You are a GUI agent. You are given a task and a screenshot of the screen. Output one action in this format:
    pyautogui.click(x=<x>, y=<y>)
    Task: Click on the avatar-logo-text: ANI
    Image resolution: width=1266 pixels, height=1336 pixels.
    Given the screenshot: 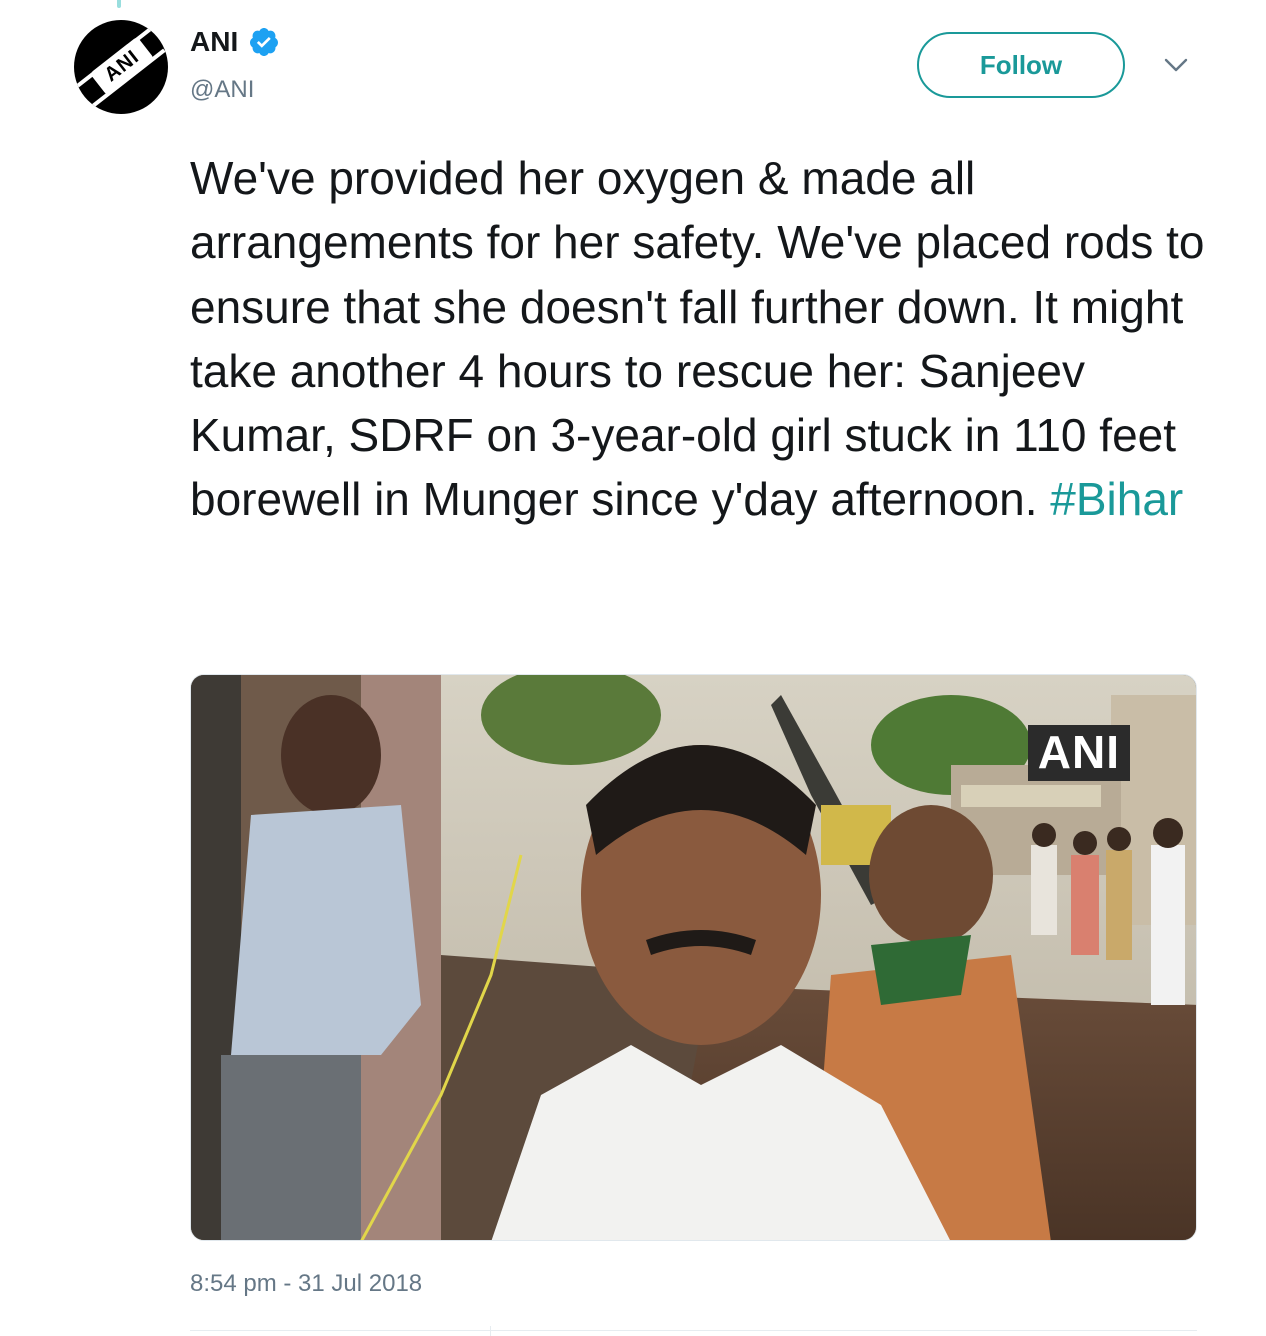 What is the action you would take?
    pyautogui.click(x=122, y=65)
    